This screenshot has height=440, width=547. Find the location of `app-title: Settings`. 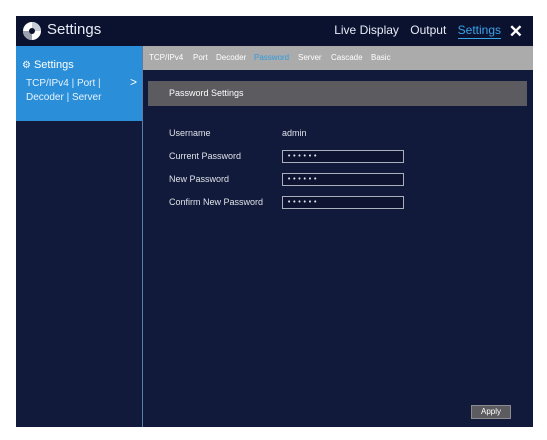

app-title: Settings is located at coordinates (74, 29).